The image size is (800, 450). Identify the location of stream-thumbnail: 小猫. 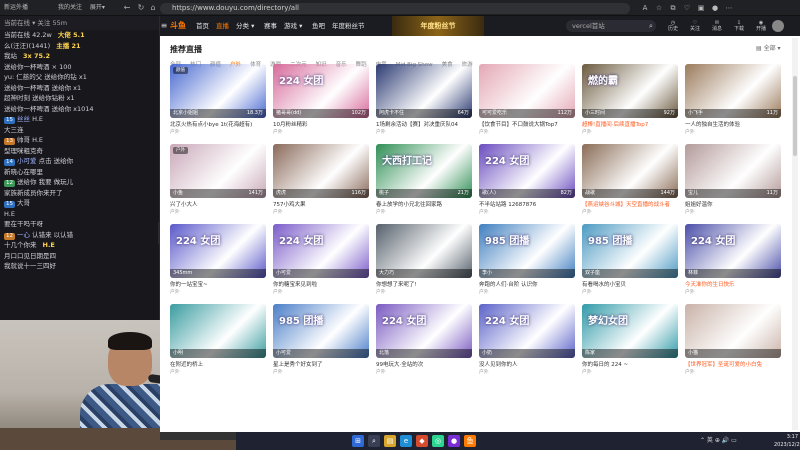
(733, 331).